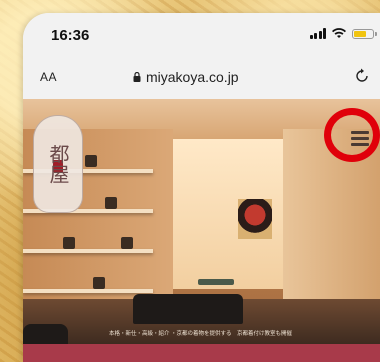  What do you see at coordinates (188, 309) in the screenshot?
I see `sofa` at bounding box center [188, 309].